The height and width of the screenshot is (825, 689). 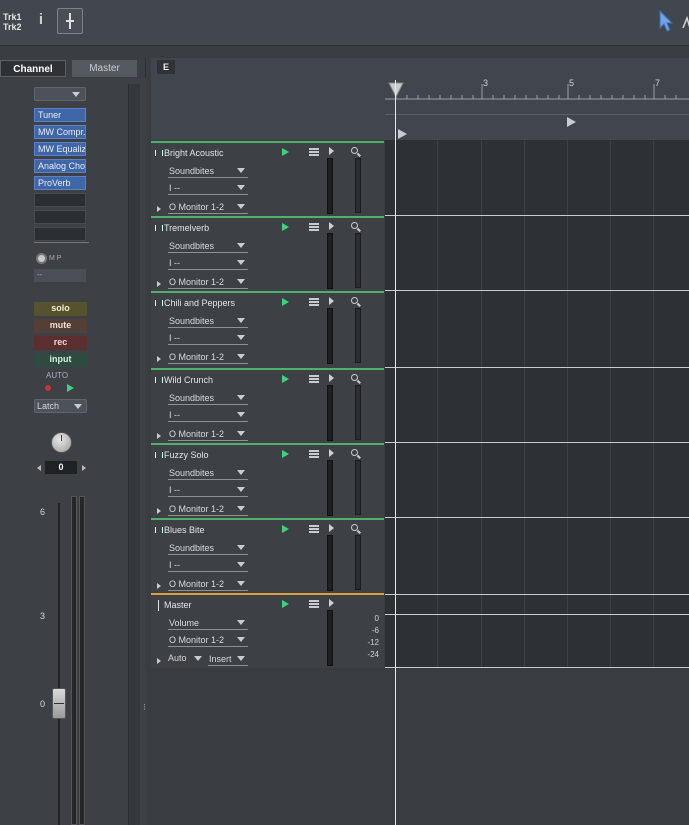 I want to click on volume-fader-handle, so click(x=59, y=703).